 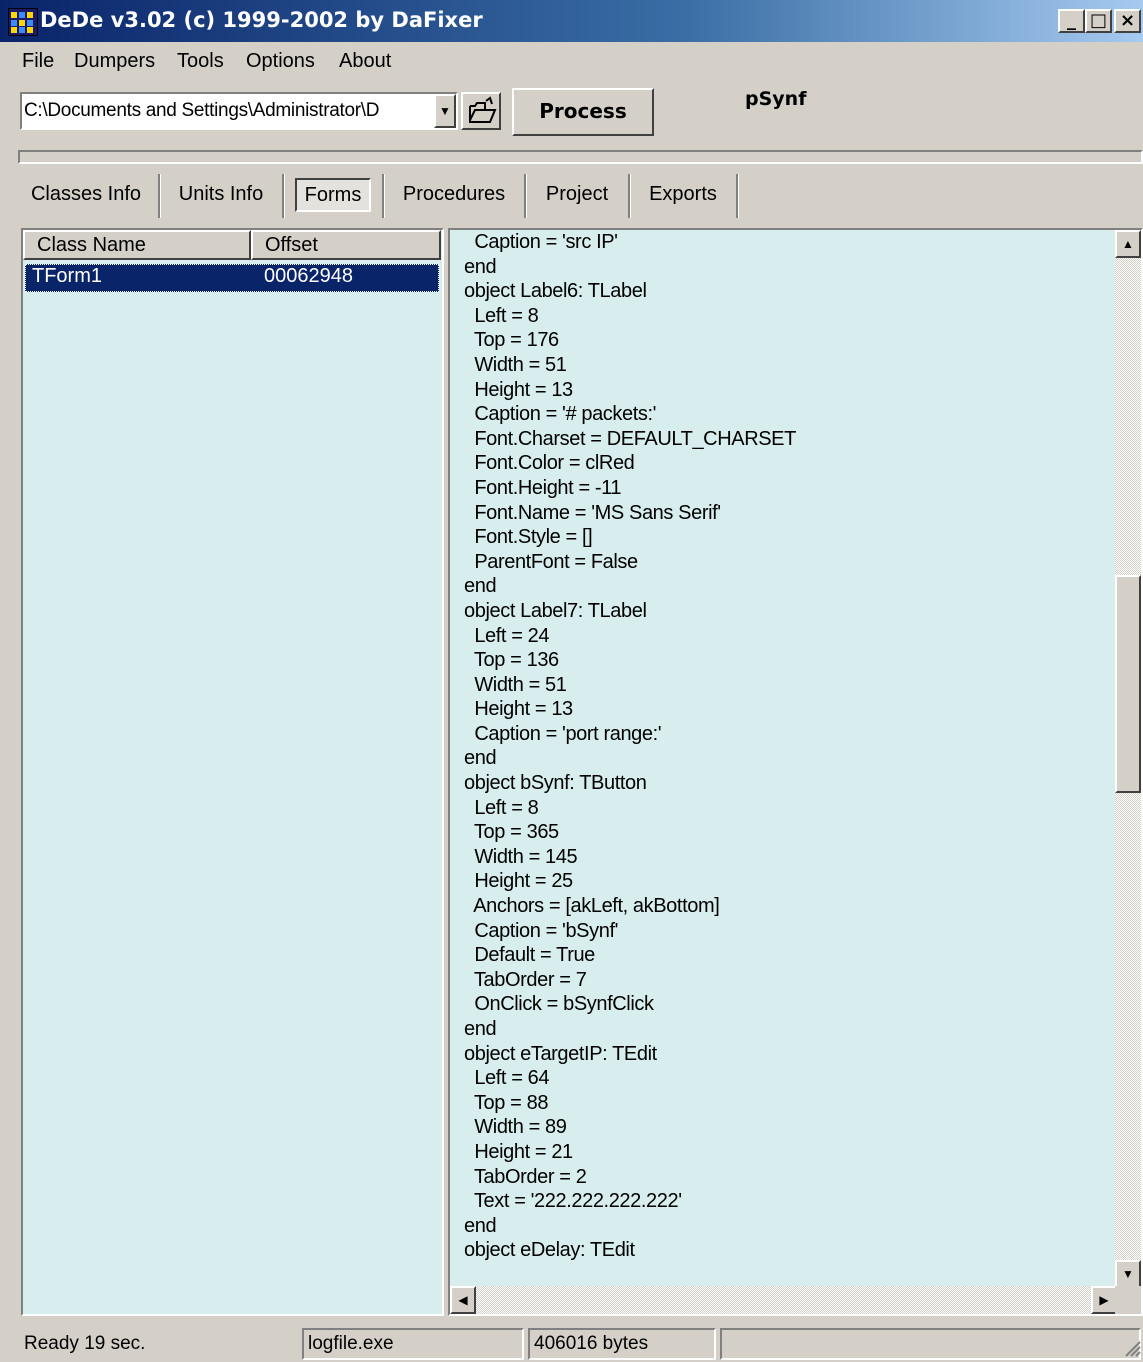 I want to click on code-line: object Label6: TLabel, so click(x=555, y=291).